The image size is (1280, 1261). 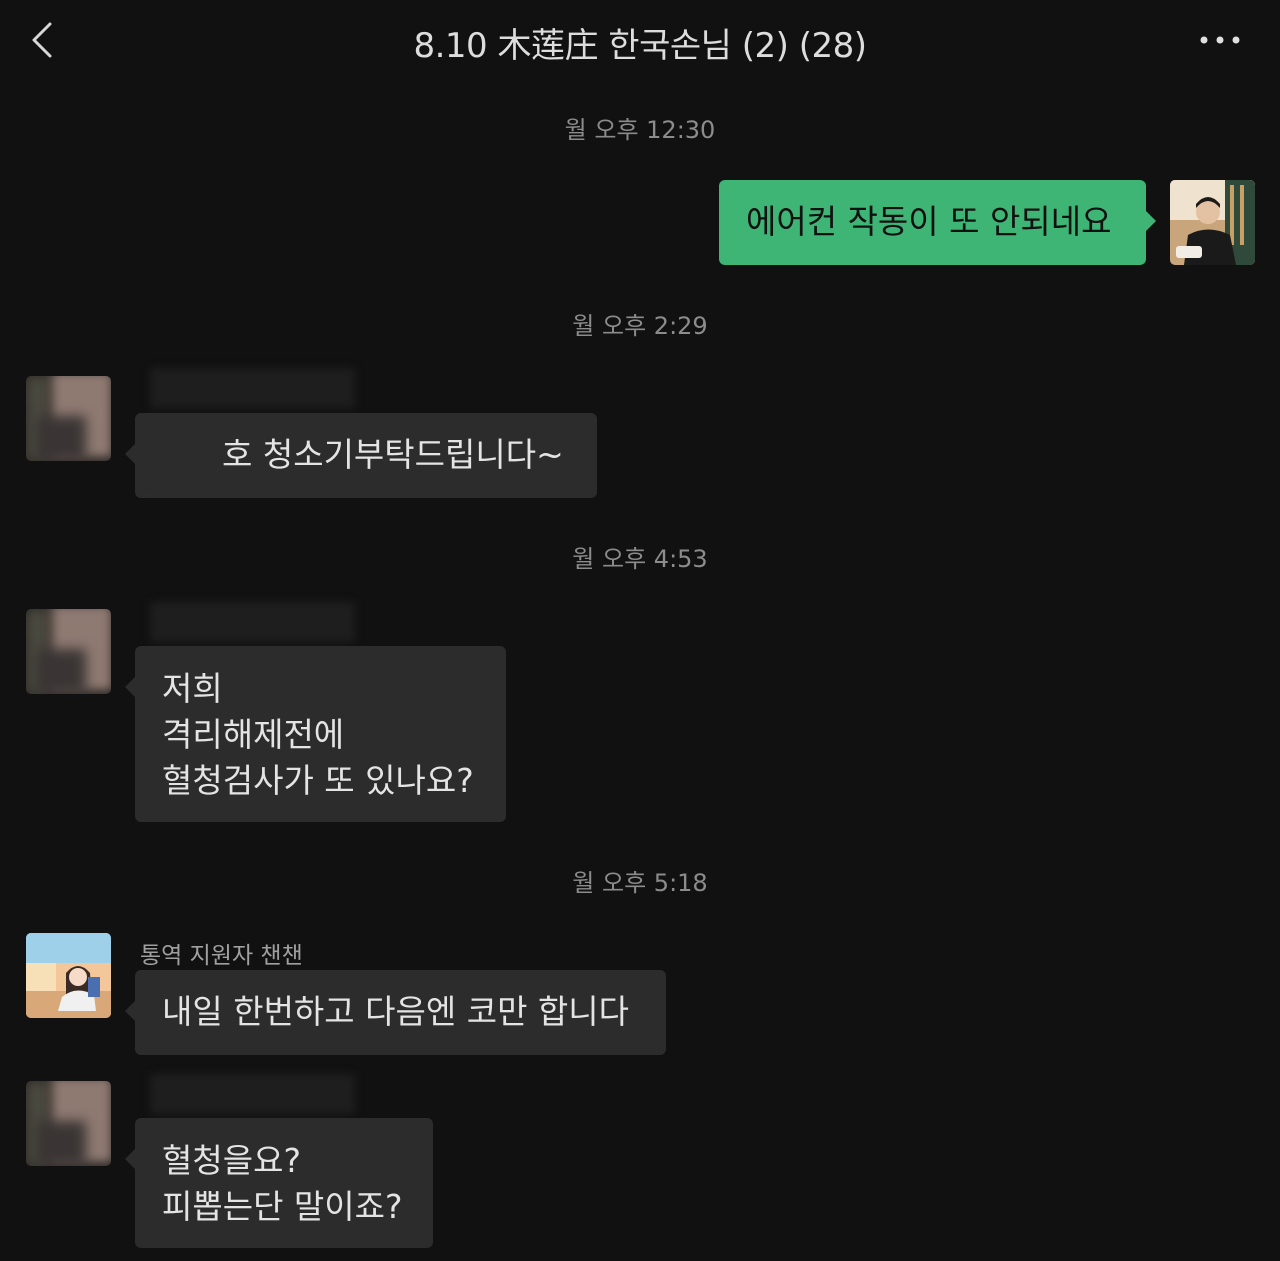 What do you see at coordinates (640, 559) in the screenshot?
I see `message-timestamp: 월 오후 4:53` at bounding box center [640, 559].